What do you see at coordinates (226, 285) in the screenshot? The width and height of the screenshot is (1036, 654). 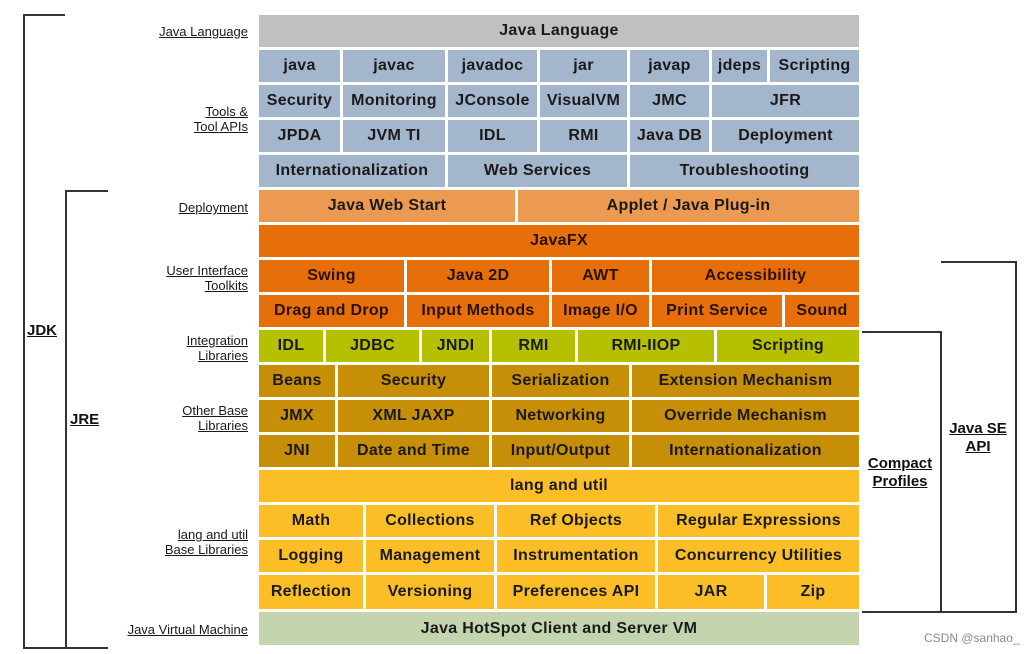 I see `label-line: Toolkits` at bounding box center [226, 285].